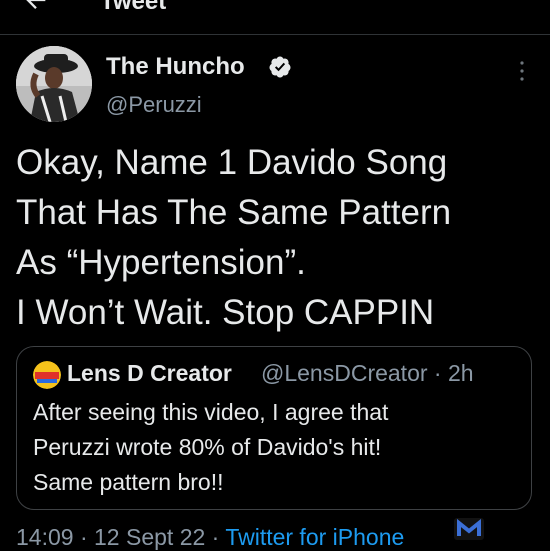  Describe the element at coordinates (154, 105) in the screenshot. I see `author-handle: @Peruzzi` at that location.